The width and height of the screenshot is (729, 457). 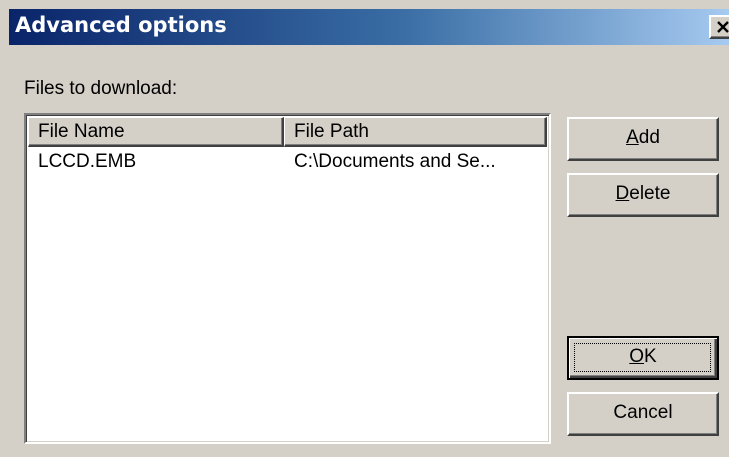 What do you see at coordinates (415, 132) in the screenshot?
I see `column-header-file-path: File Path` at bounding box center [415, 132].